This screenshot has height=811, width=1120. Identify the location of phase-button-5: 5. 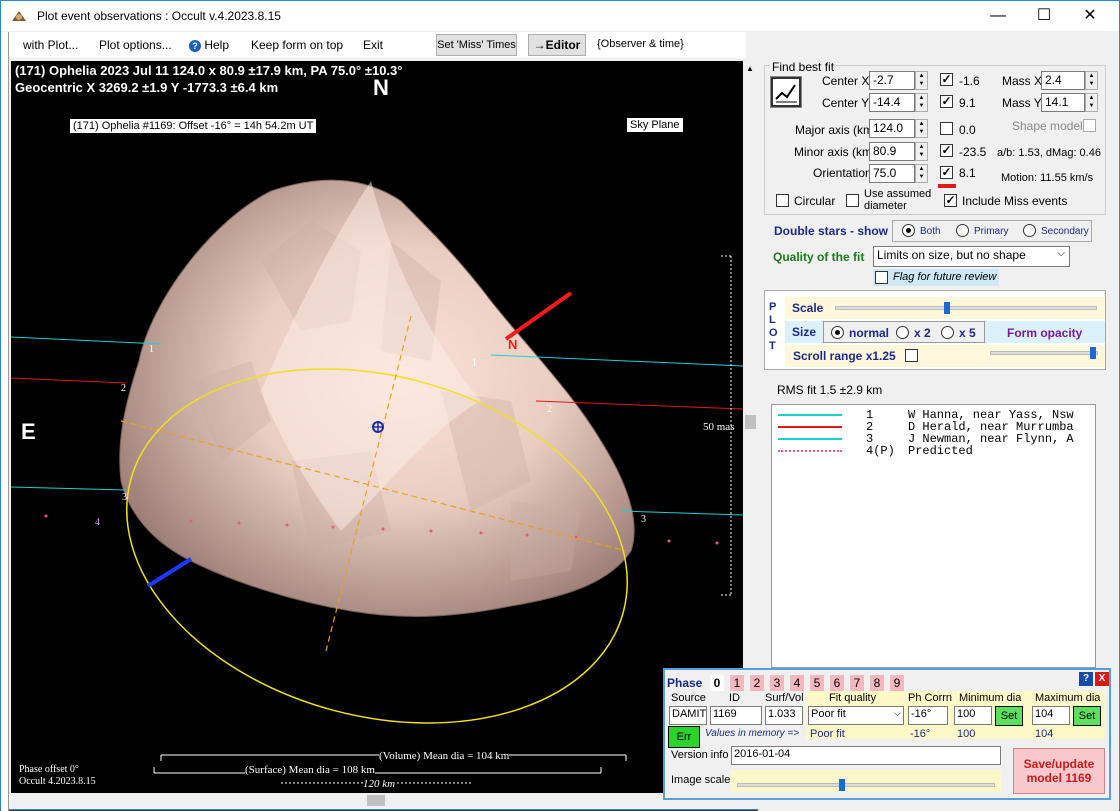
(817, 683).